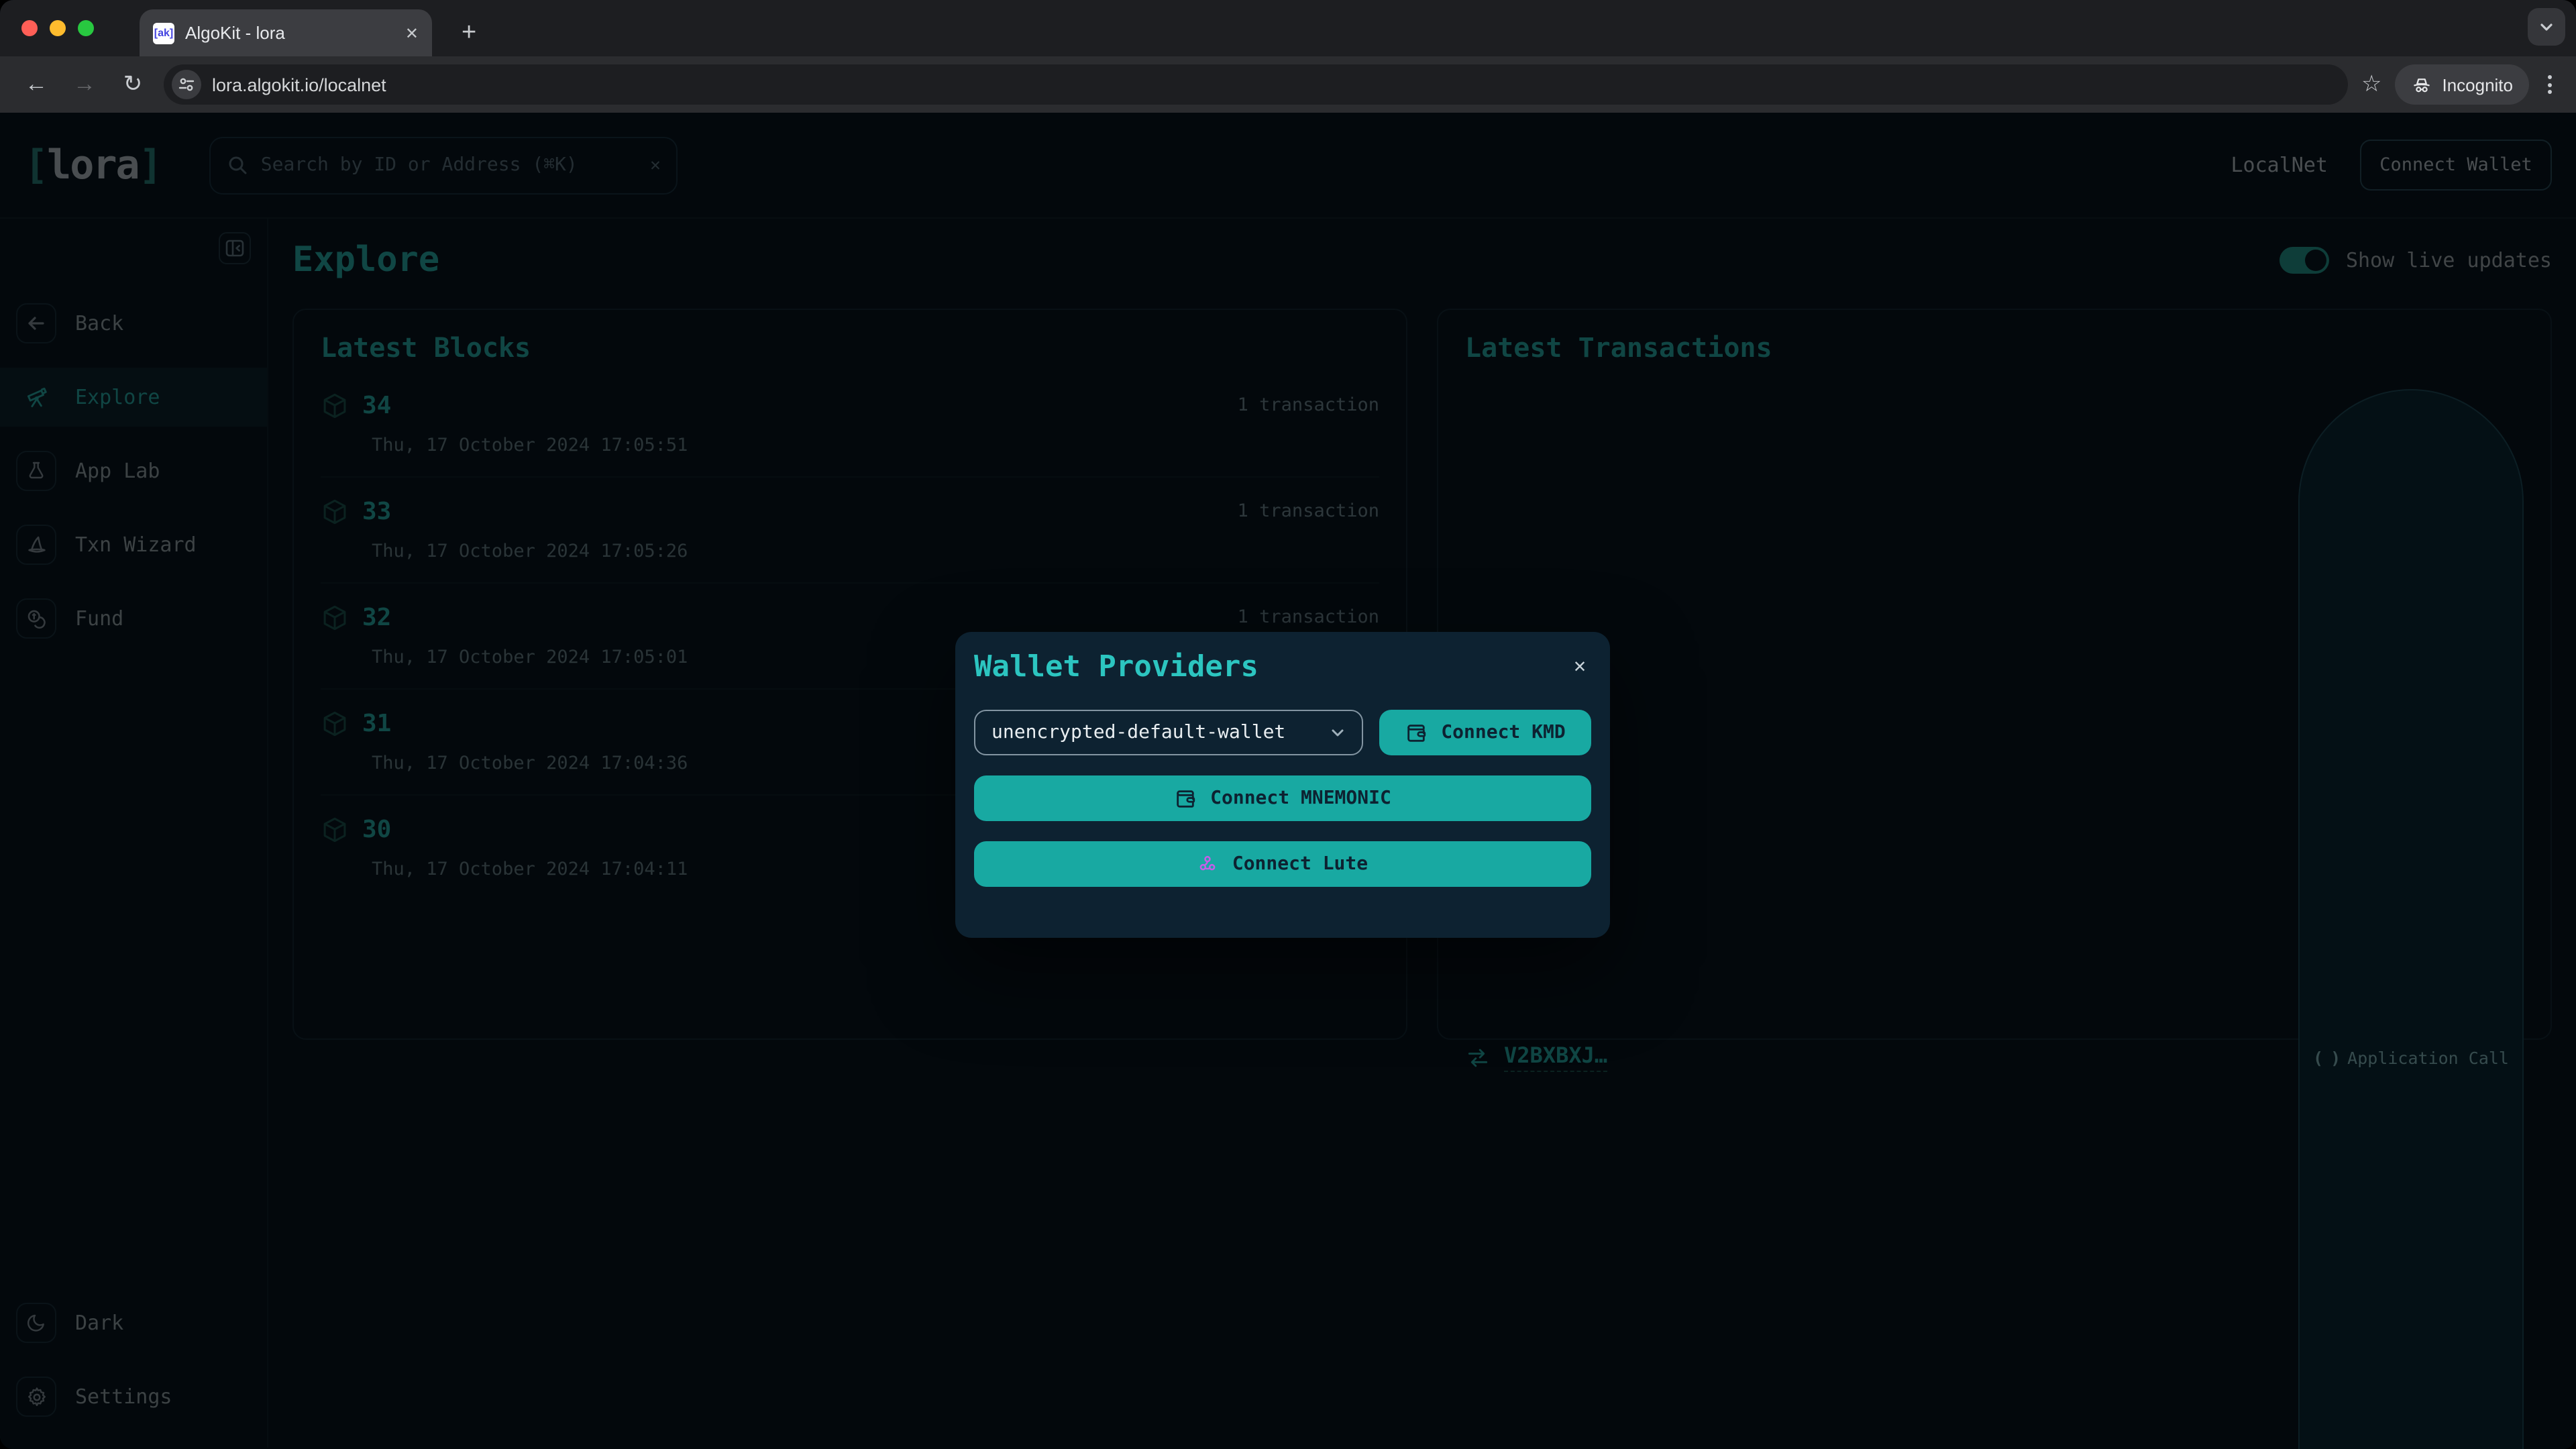  What do you see at coordinates (2371, 84) in the screenshot?
I see `bookmark-star-icon: ☆` at bounding box center [2371, 84].